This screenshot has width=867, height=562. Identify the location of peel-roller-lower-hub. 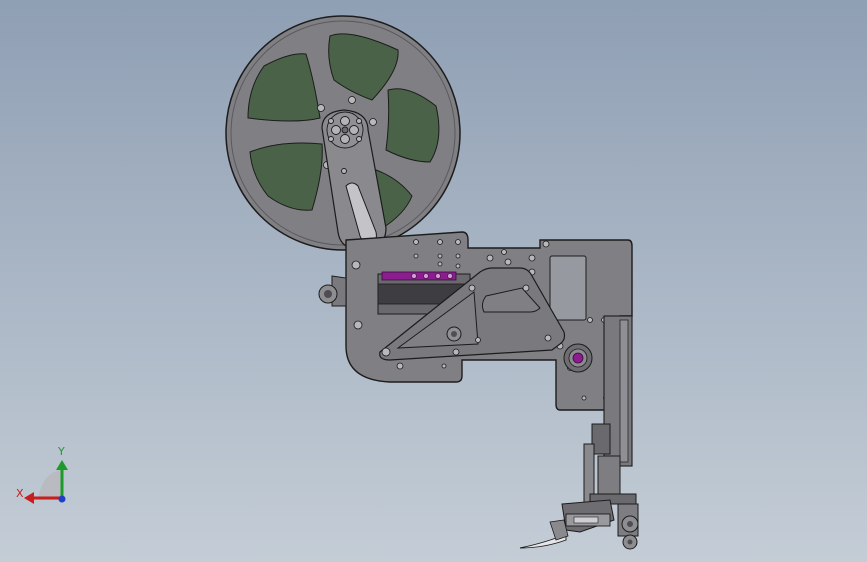
(630, 542).